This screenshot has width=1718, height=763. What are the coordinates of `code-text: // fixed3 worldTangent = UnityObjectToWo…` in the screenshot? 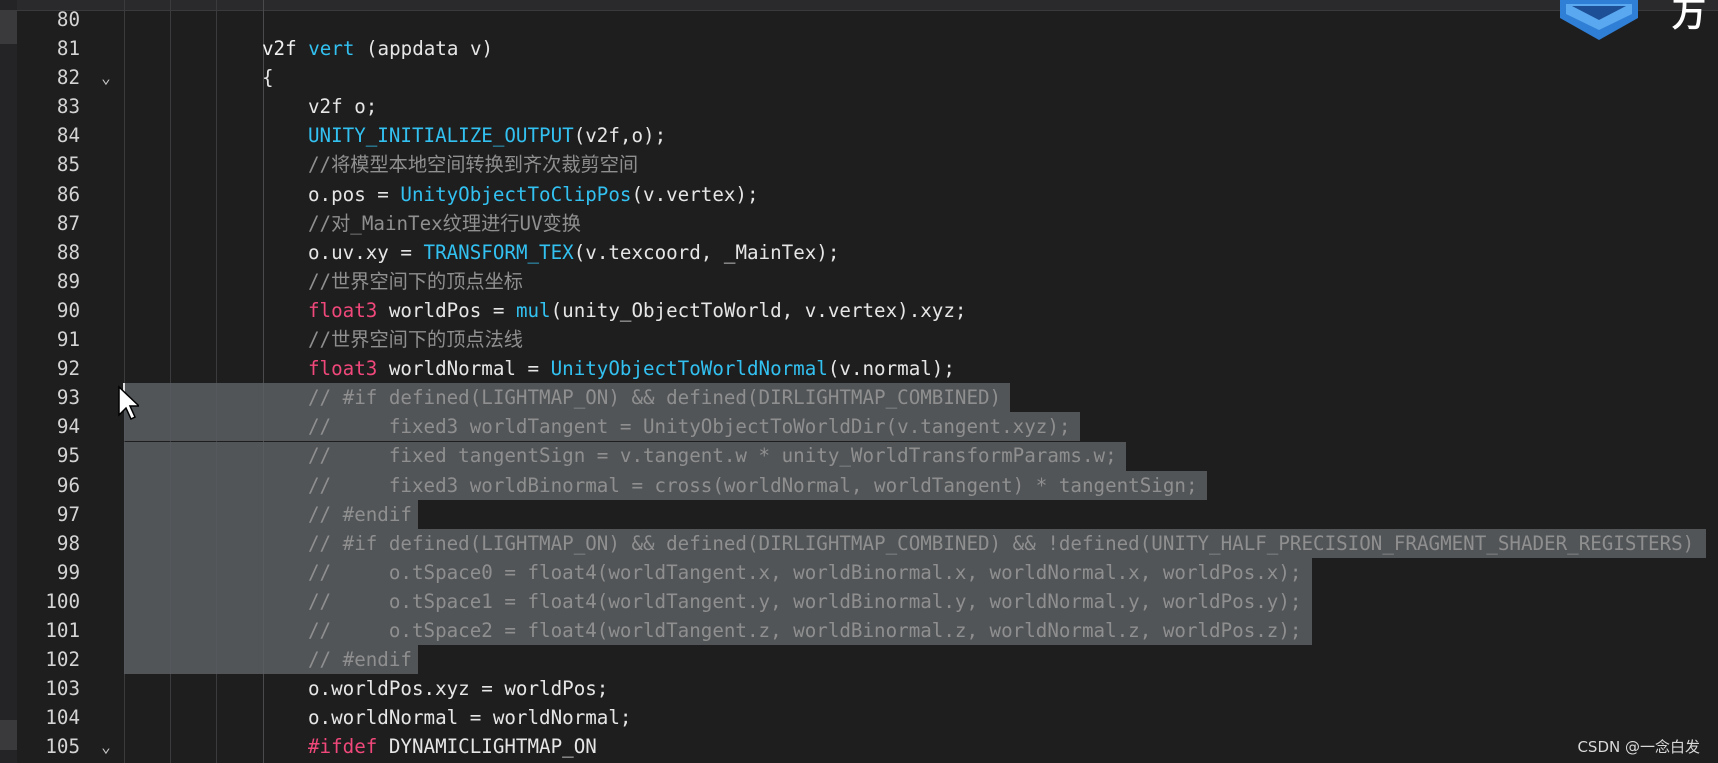 It's located at (689, 426).